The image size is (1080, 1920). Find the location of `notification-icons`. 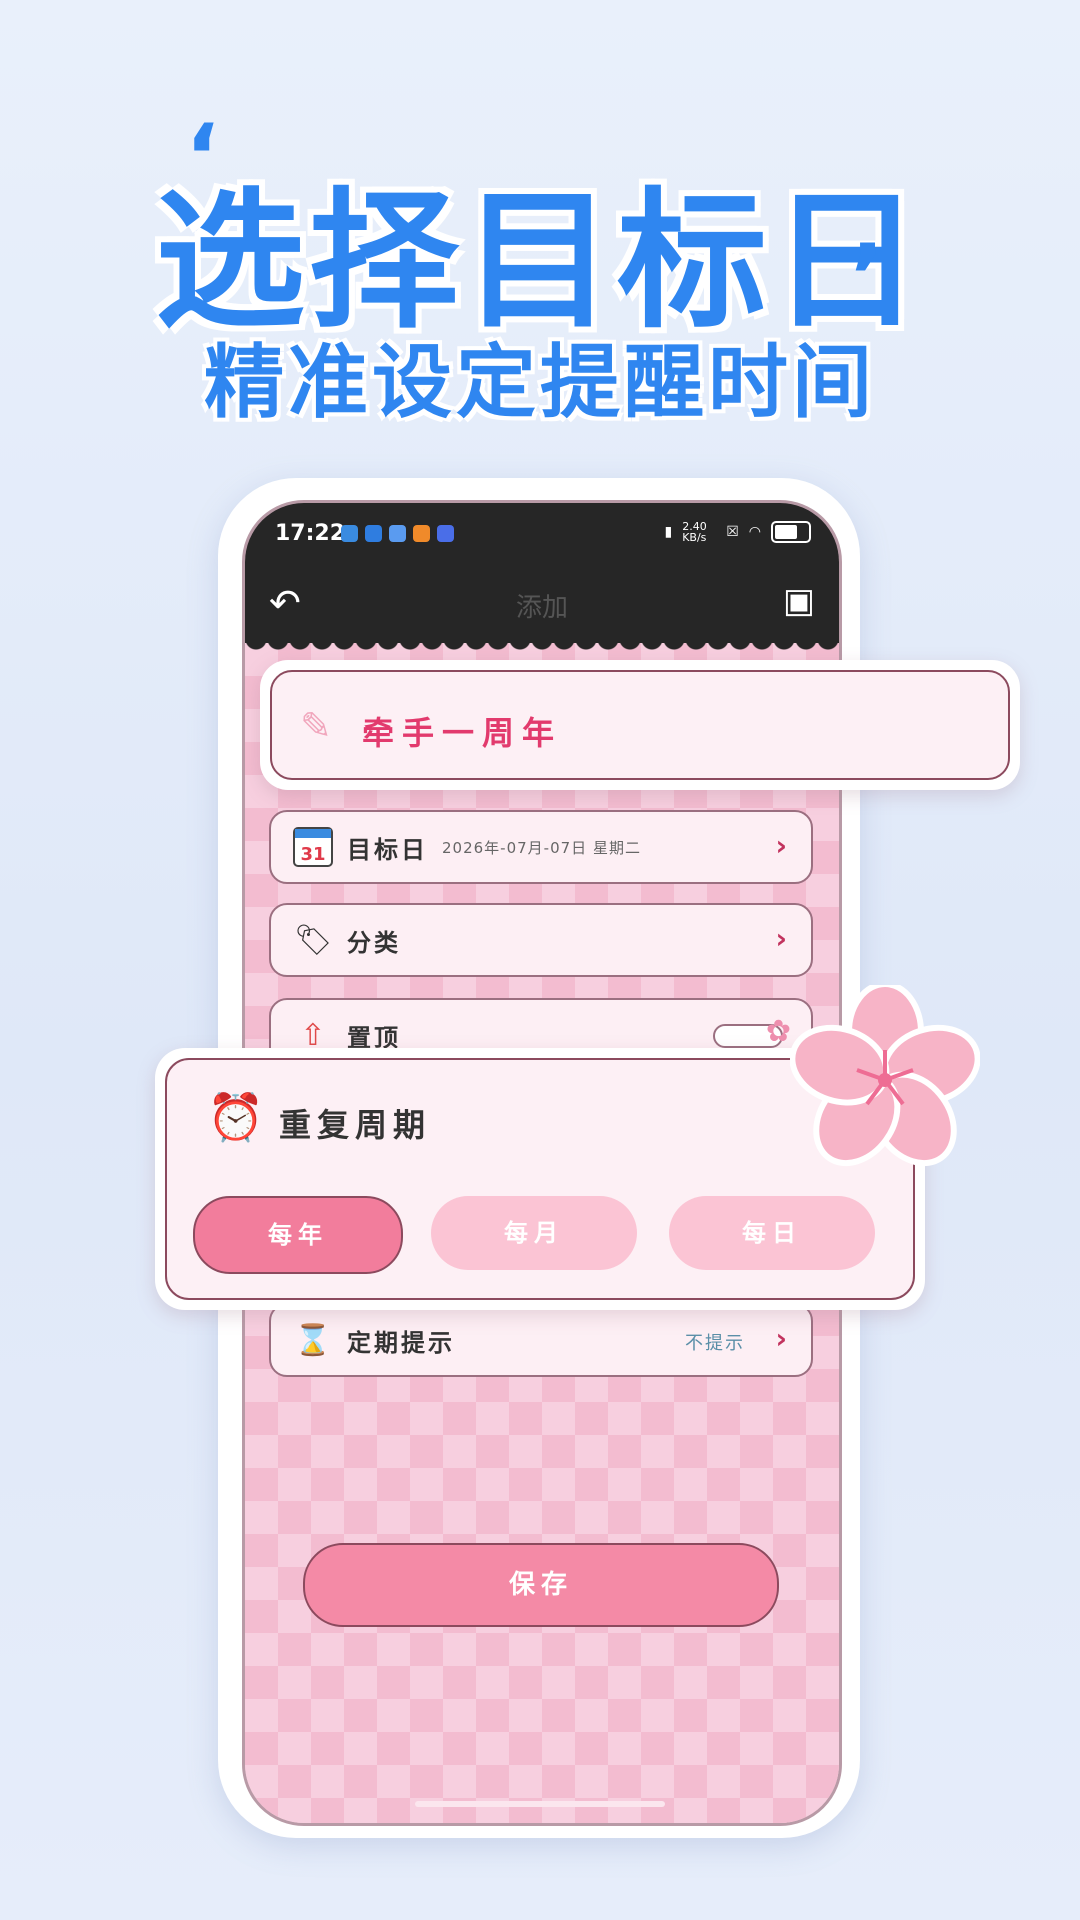

notification-icons is located at coordinates (397, 533).